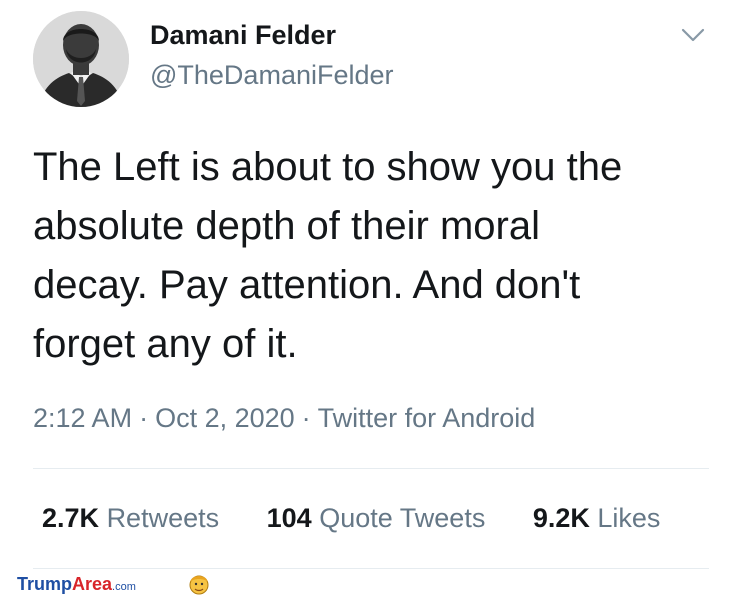 The height and width of the screenshot is (597, 740). What do you see at coordinates (243, 35) in the screenshot?
I see `display-name: Damani Felder` at bounding box center [243, 35].